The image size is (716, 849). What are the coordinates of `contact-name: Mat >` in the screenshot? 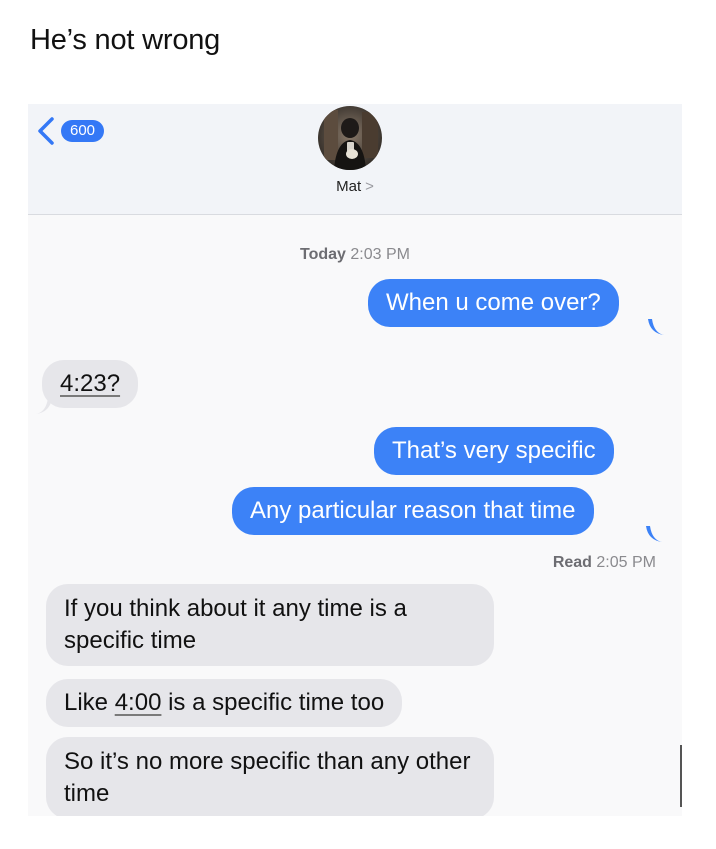 It's located at (355, 186).